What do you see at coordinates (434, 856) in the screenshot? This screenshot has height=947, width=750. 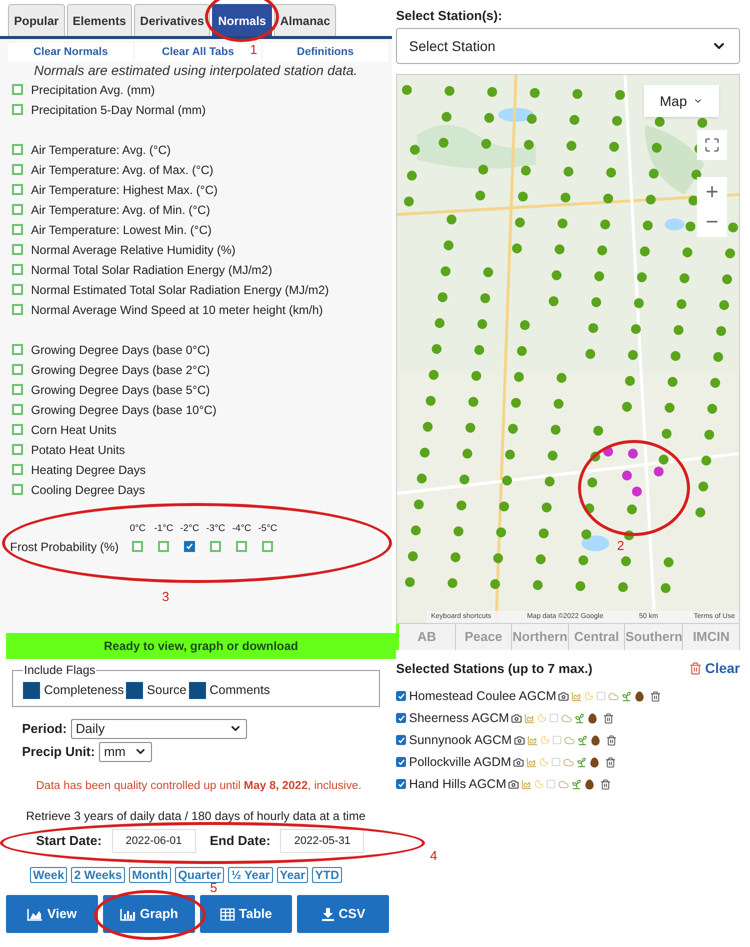 I see `annotation-number: 4` at bounding box center [434, 856].